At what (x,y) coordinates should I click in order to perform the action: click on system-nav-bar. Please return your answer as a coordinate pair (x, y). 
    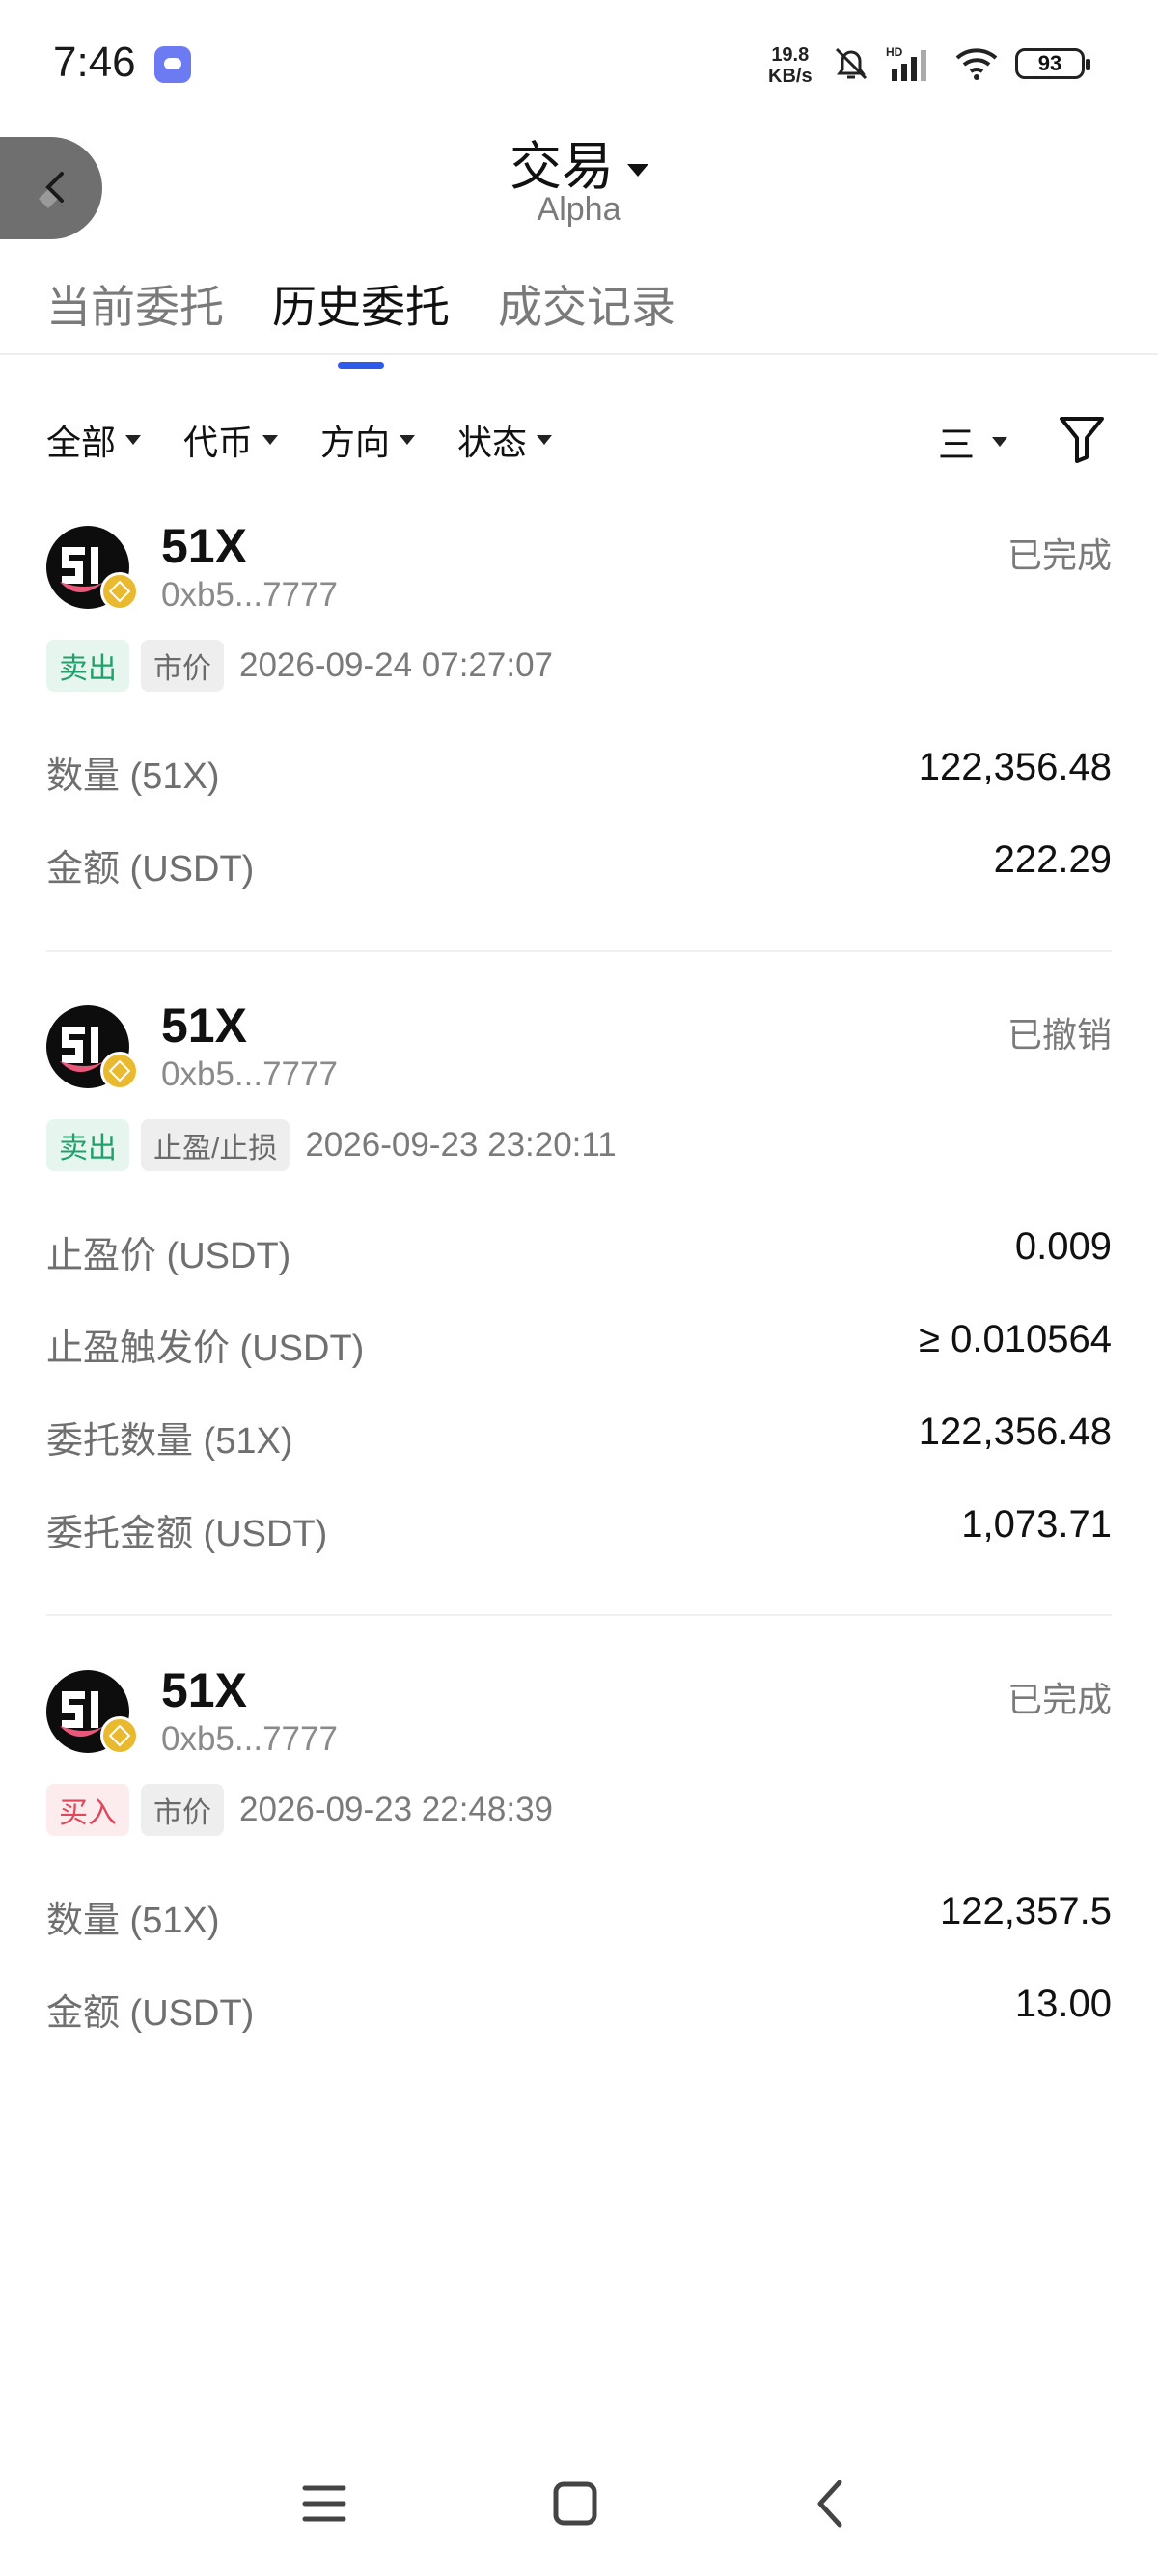
    Looking at the image, I should click on (579, 2503).